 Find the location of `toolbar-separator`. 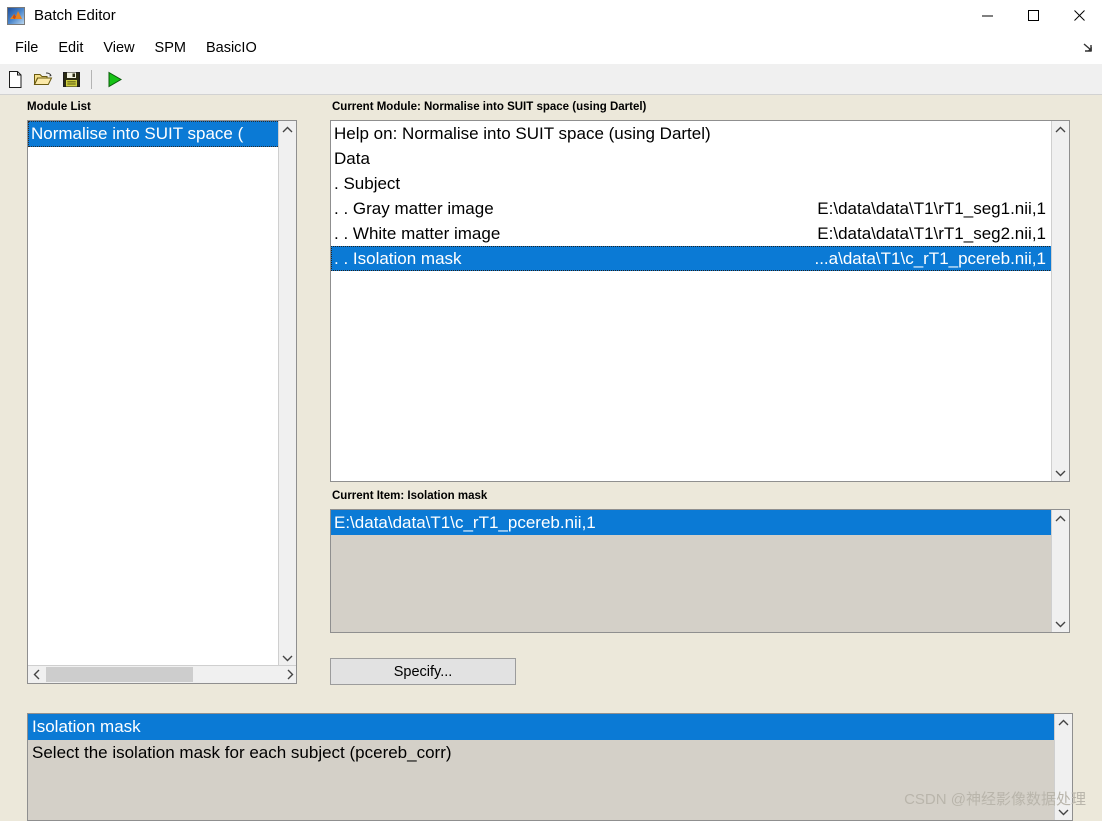

toolbar-separator is located at coordinates (91, 79).